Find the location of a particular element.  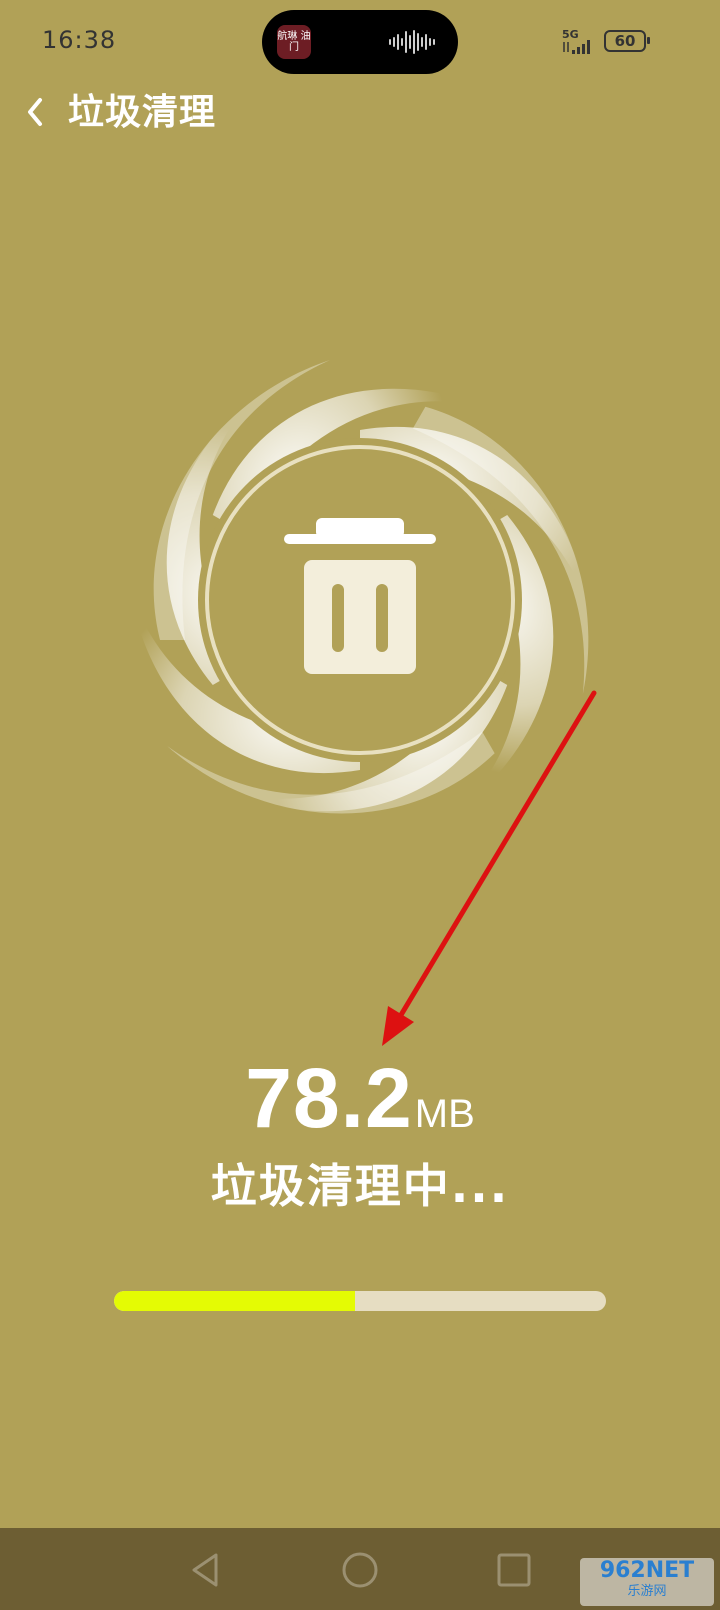

dynamic-island: 航琳 油门 is located at coordinates (360, 42).